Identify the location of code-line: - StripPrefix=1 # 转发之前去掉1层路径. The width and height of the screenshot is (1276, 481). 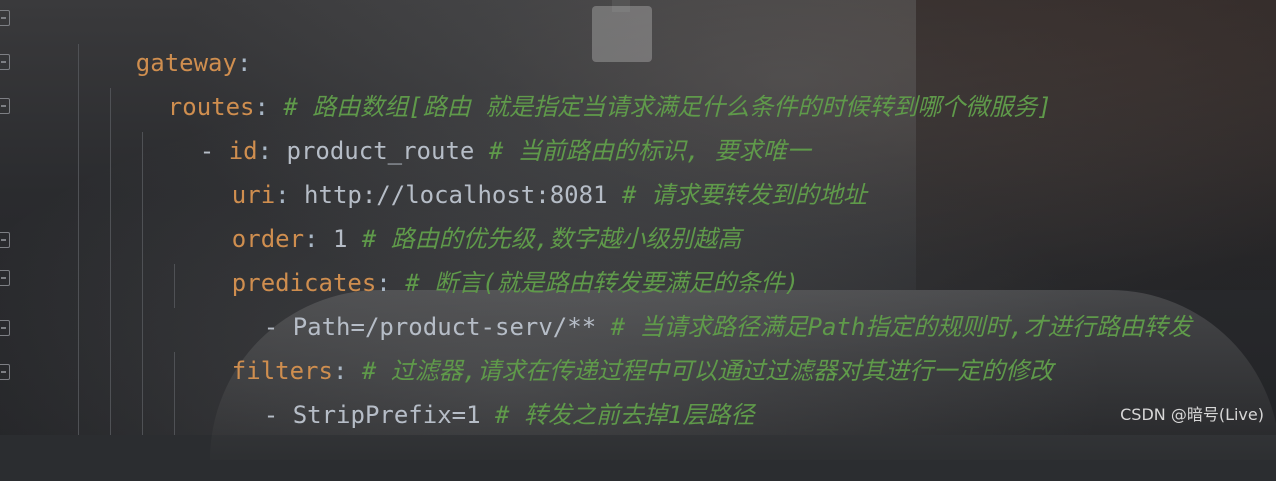
(480, 389).